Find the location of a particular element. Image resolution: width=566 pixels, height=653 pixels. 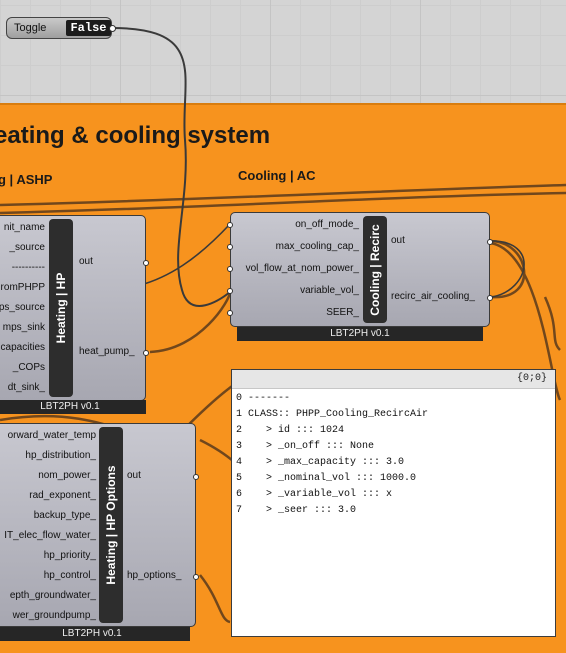

cooling-recirc-footer: LBT2PH v0.1 is located at coordinates (360, 334).